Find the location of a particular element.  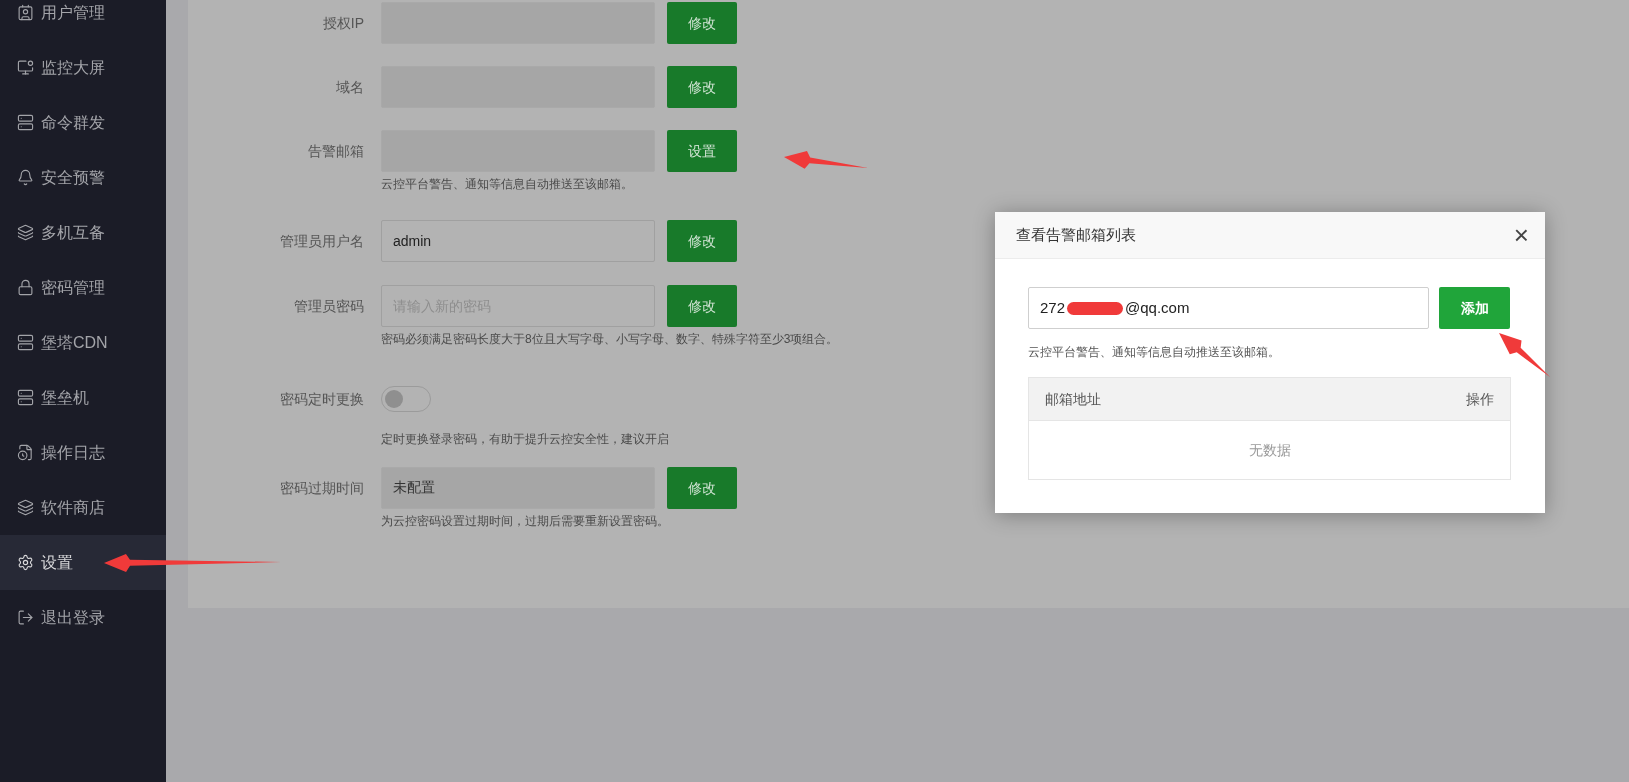

sidebar-item: 用户管理 is located at coordinates (83, 20).